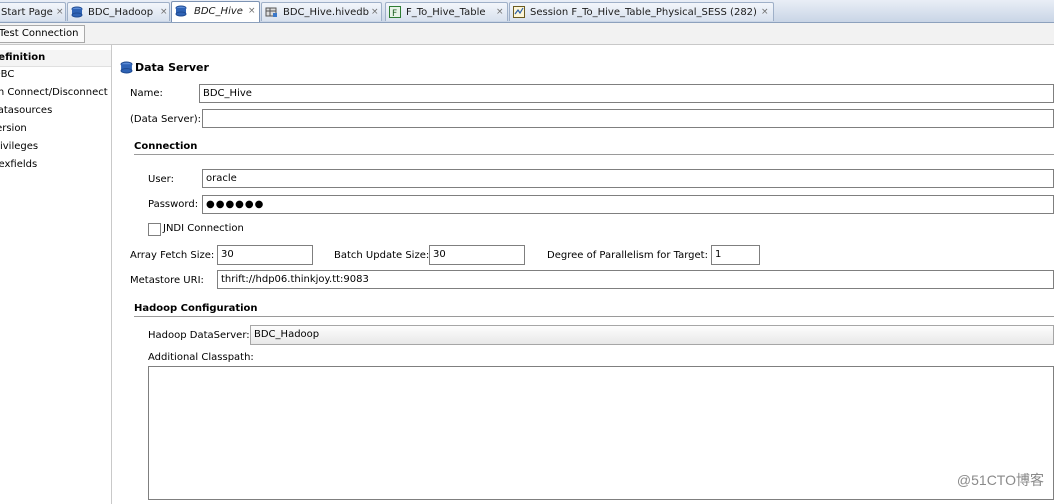  I want to click on mapping-icon: F, so click(395, 12).